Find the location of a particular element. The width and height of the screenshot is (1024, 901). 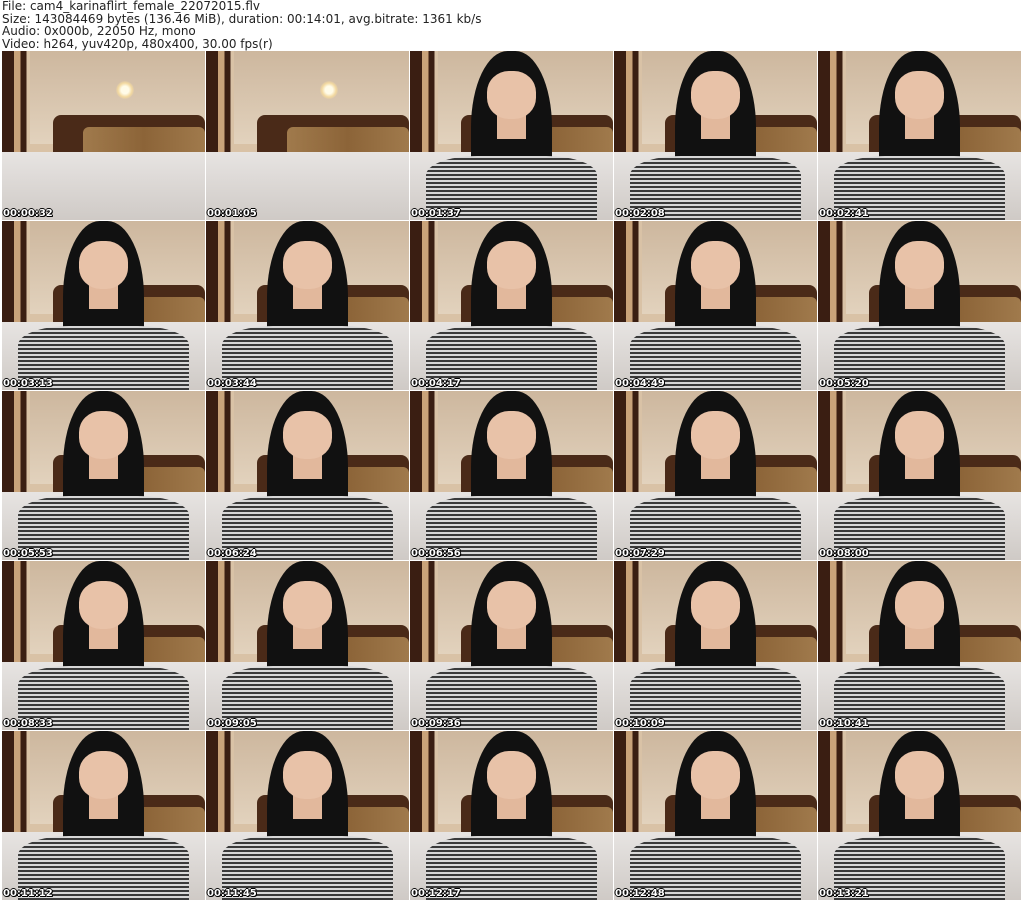

video-thumbnail: 00:02:08 is located at coordinates (715, 135).